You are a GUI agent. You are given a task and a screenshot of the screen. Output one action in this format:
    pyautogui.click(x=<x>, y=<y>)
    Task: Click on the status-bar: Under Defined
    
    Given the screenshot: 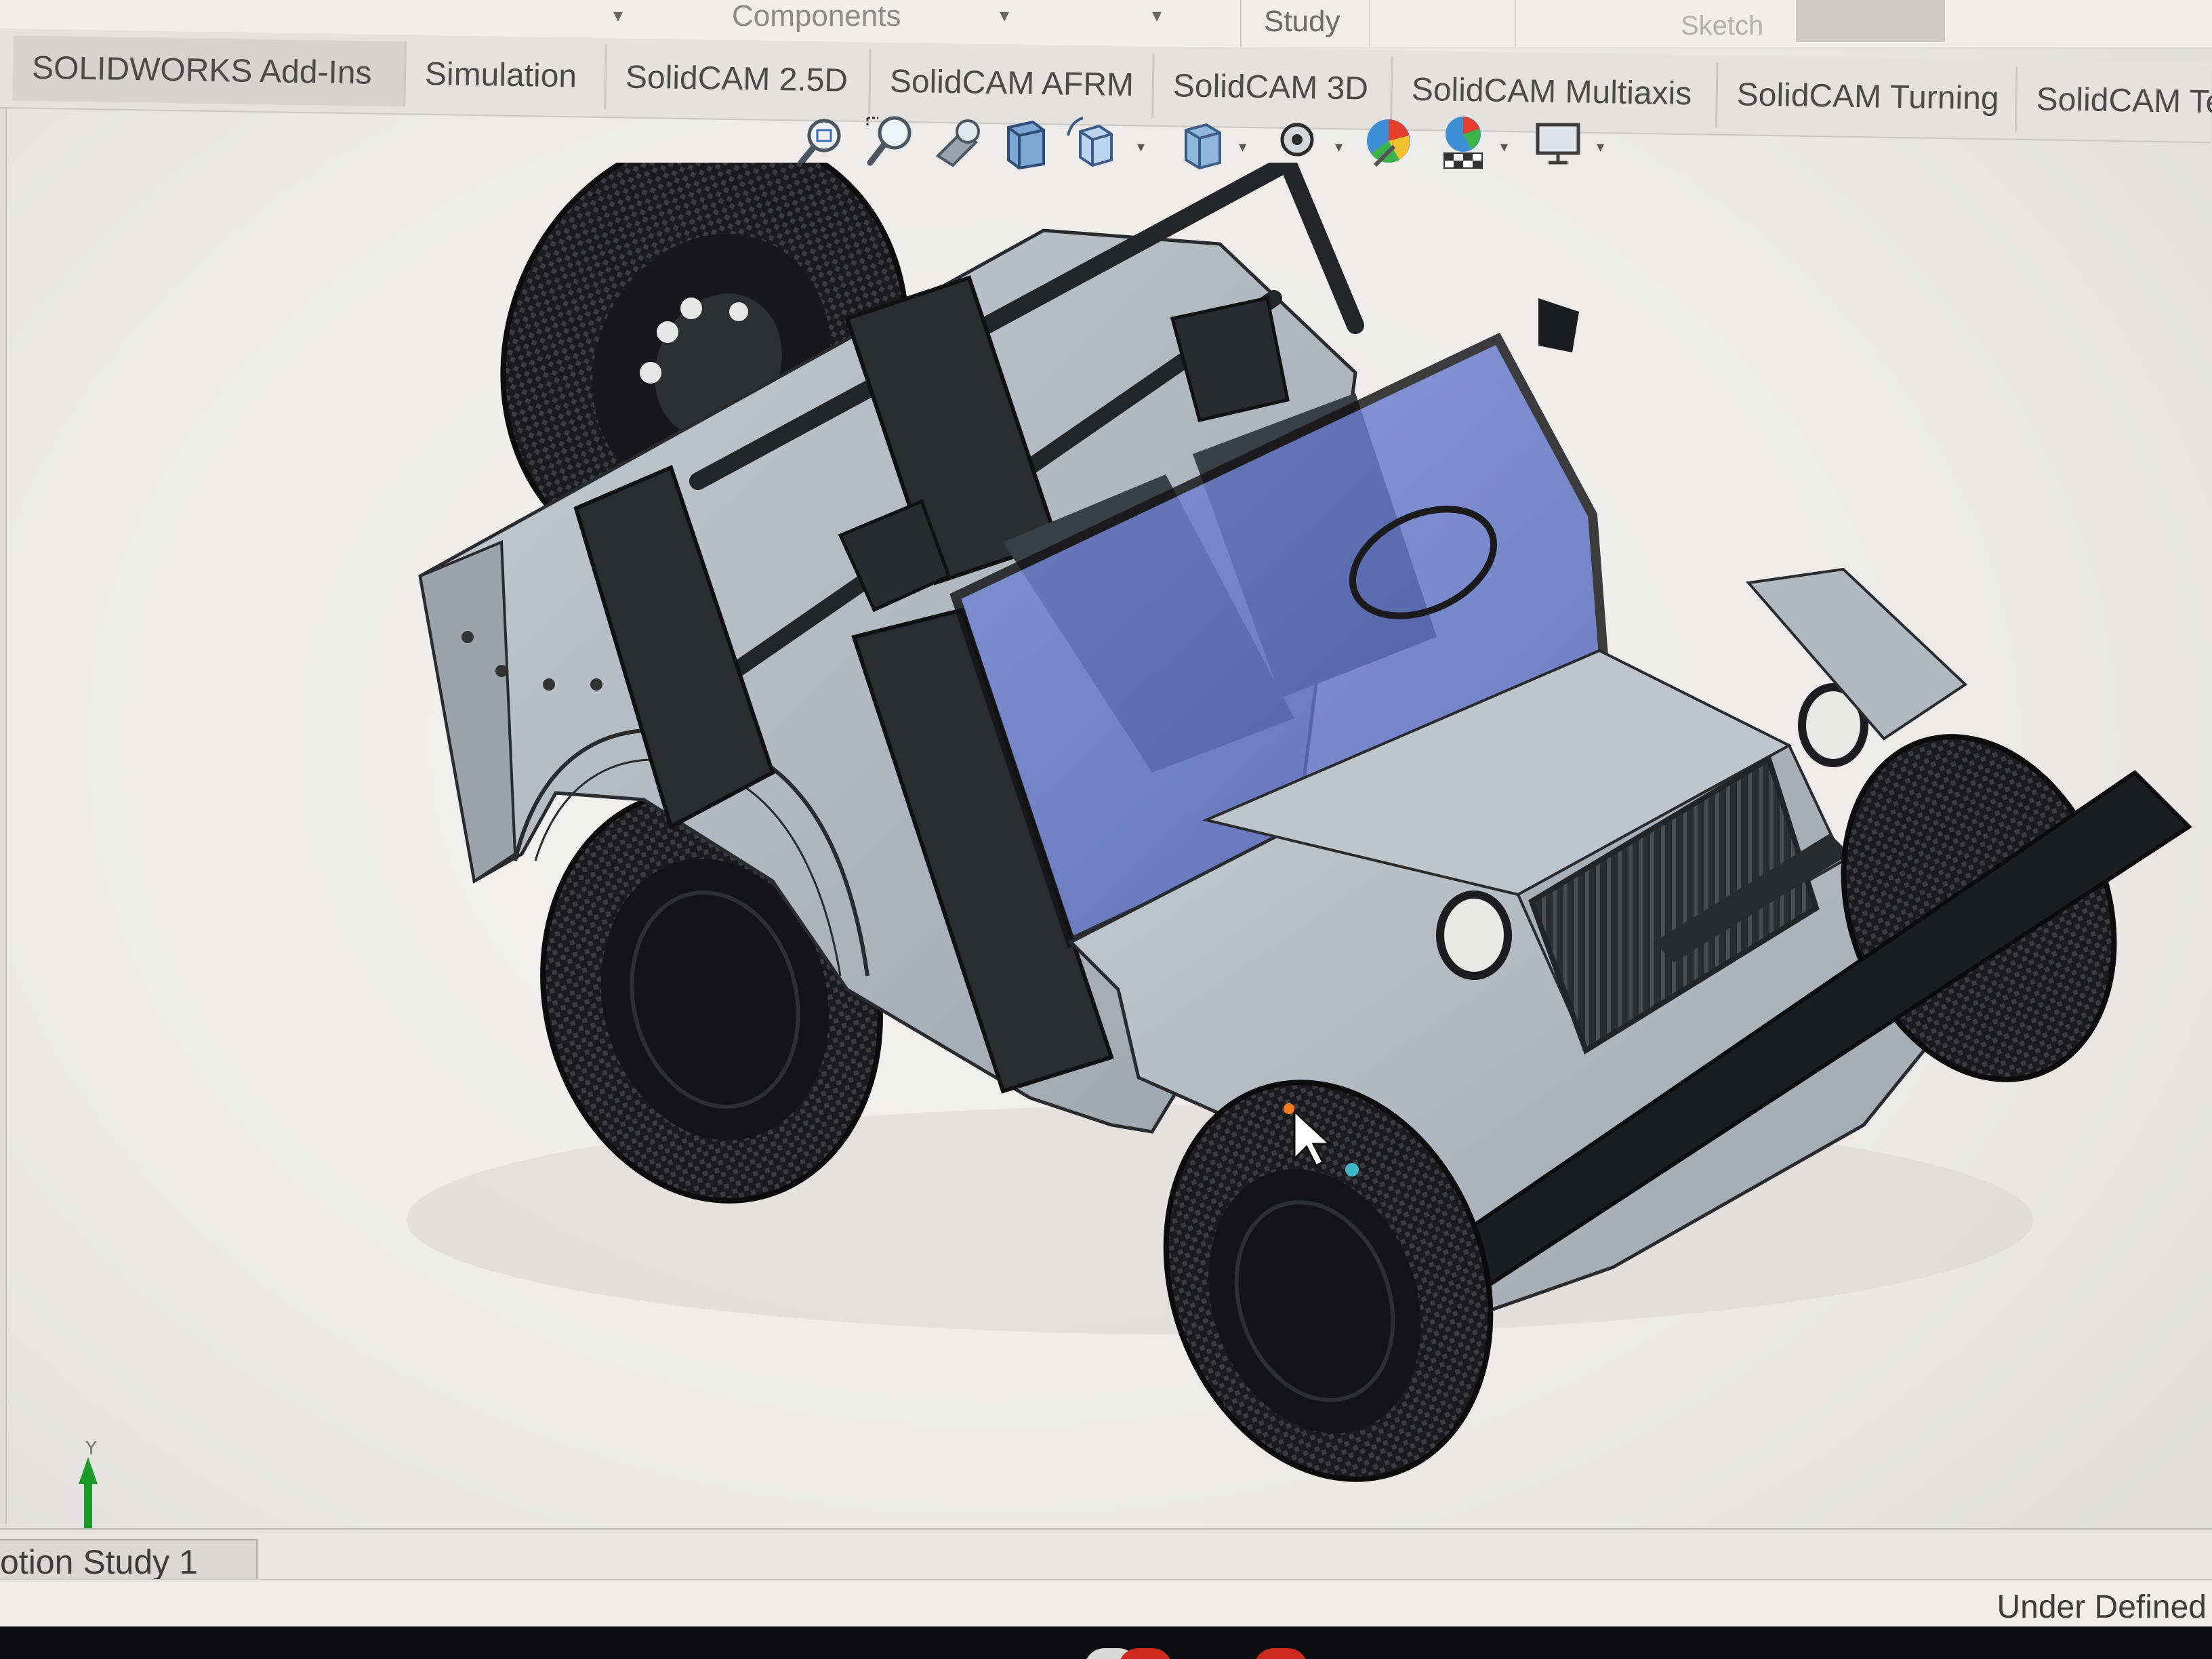 What is the action you would take?
    pyautogui.click(x=1106, y=1604)
    